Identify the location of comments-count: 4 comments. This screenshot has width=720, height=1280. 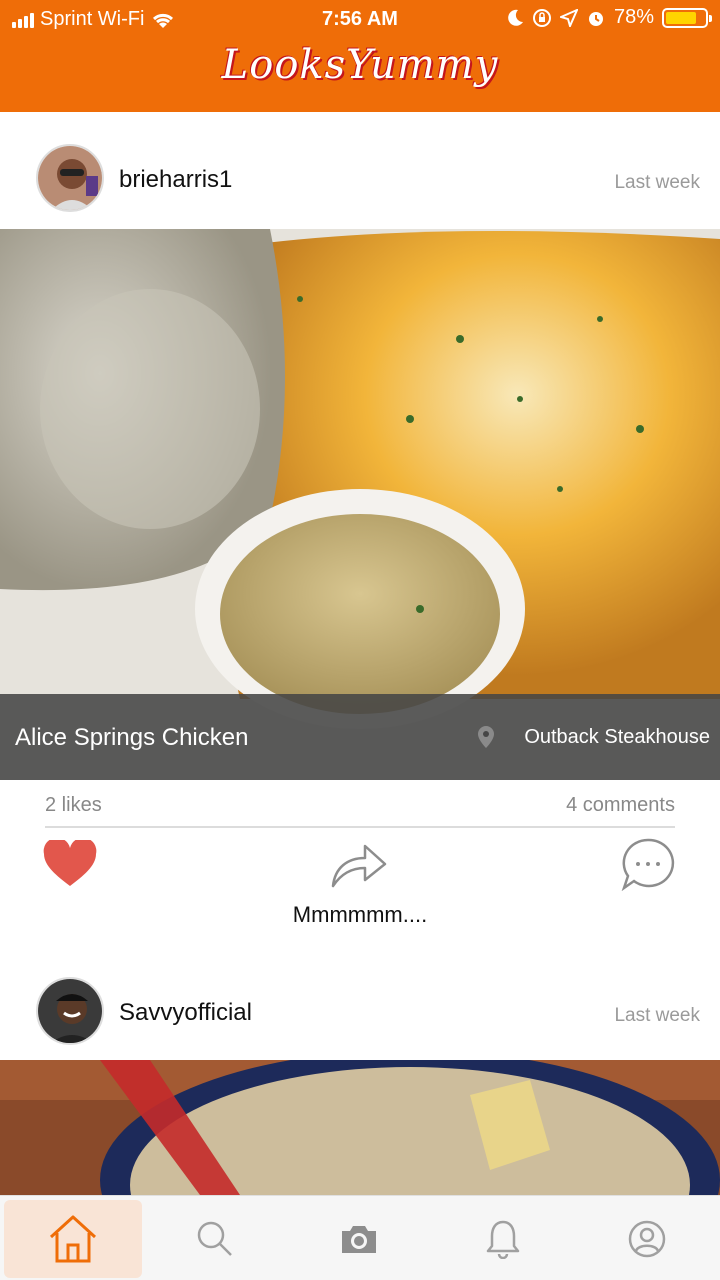
(620, 805).